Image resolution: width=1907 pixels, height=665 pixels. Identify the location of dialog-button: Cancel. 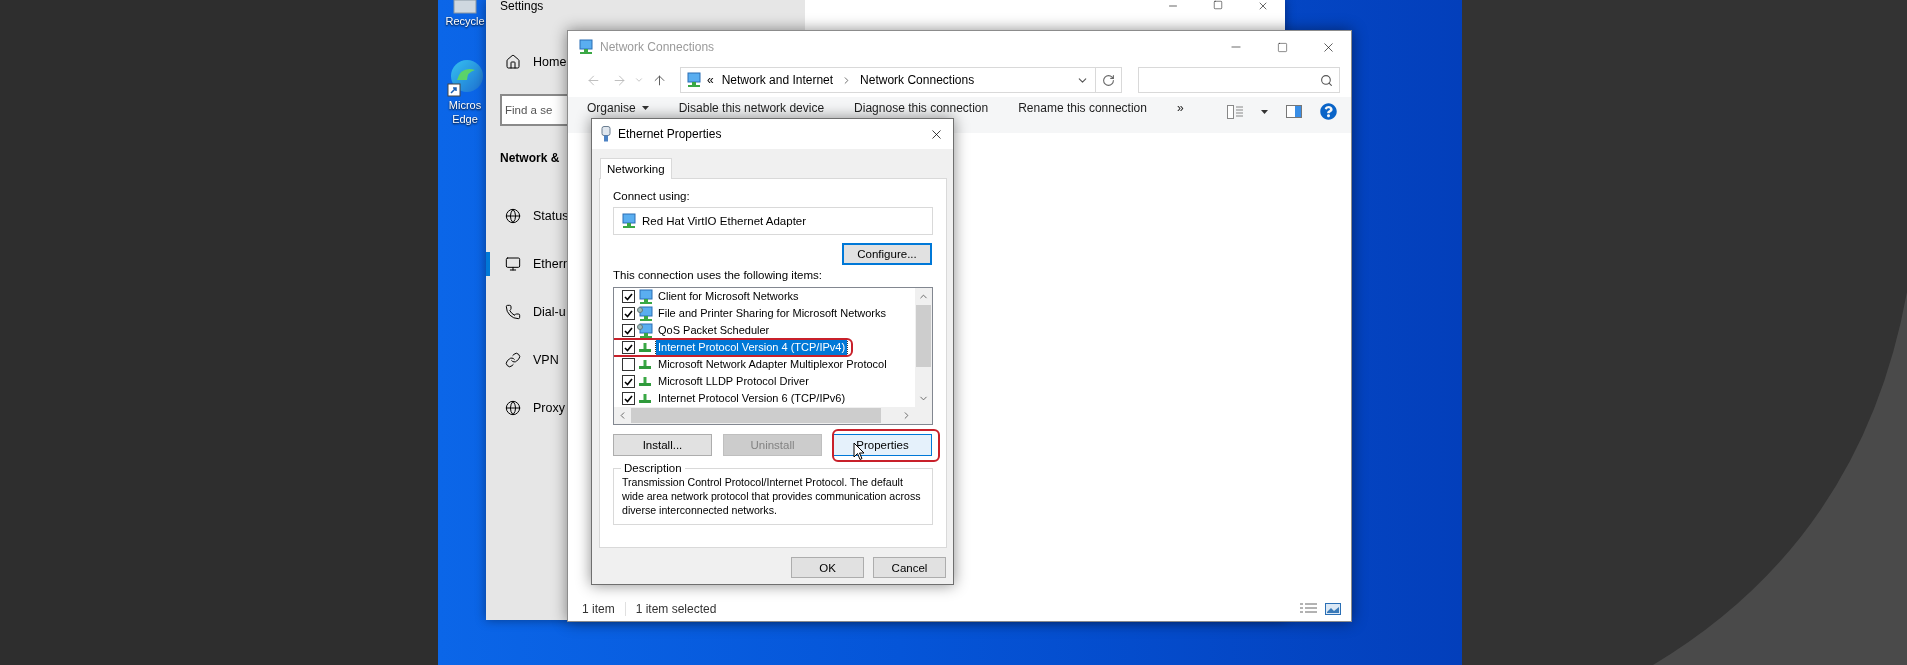
(909, 567).